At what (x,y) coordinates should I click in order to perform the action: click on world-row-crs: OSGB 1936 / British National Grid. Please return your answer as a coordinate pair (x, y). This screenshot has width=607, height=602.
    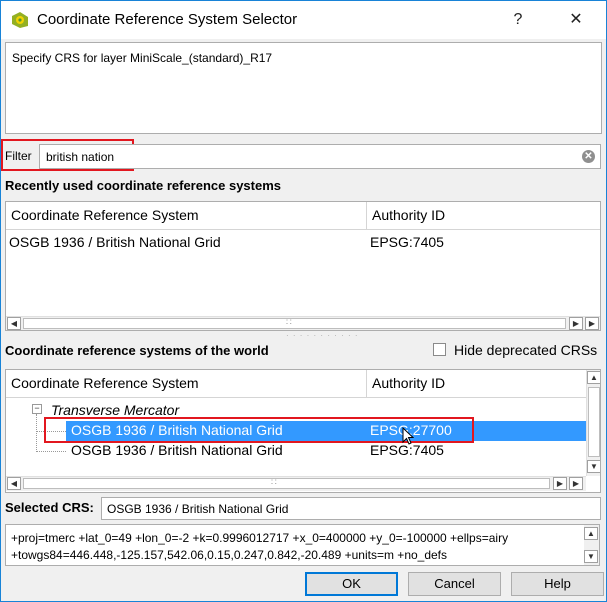
    Looking at the image, I should click on (177, 450).